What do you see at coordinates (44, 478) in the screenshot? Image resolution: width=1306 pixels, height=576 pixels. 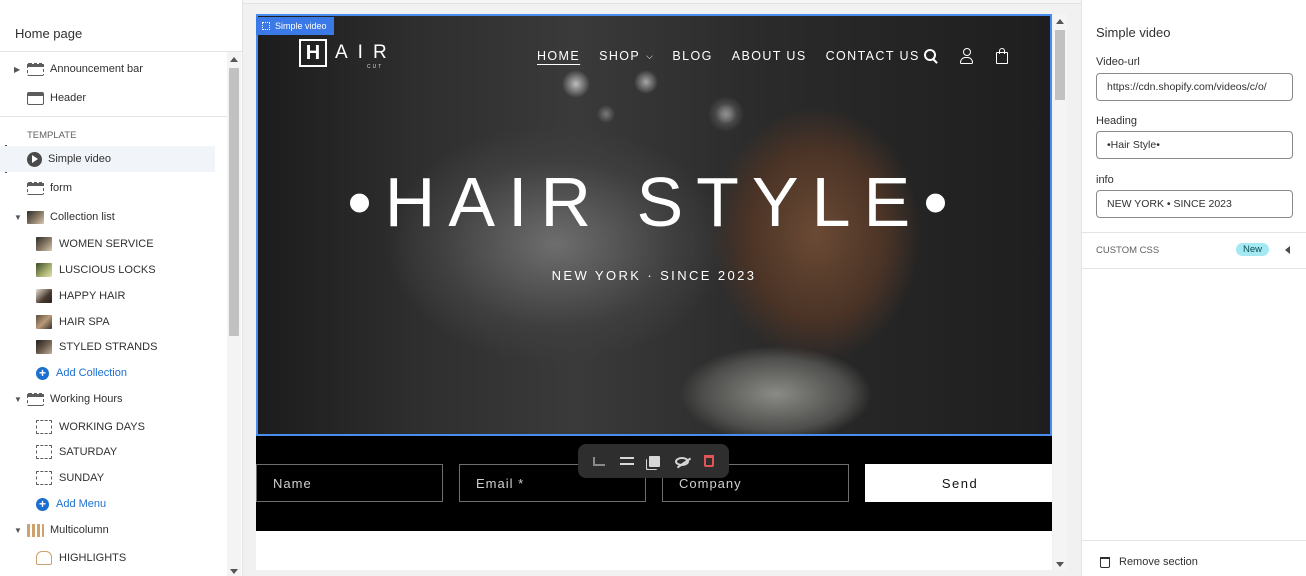 I see `block-frame-icon` at bounding box center [44, 478].